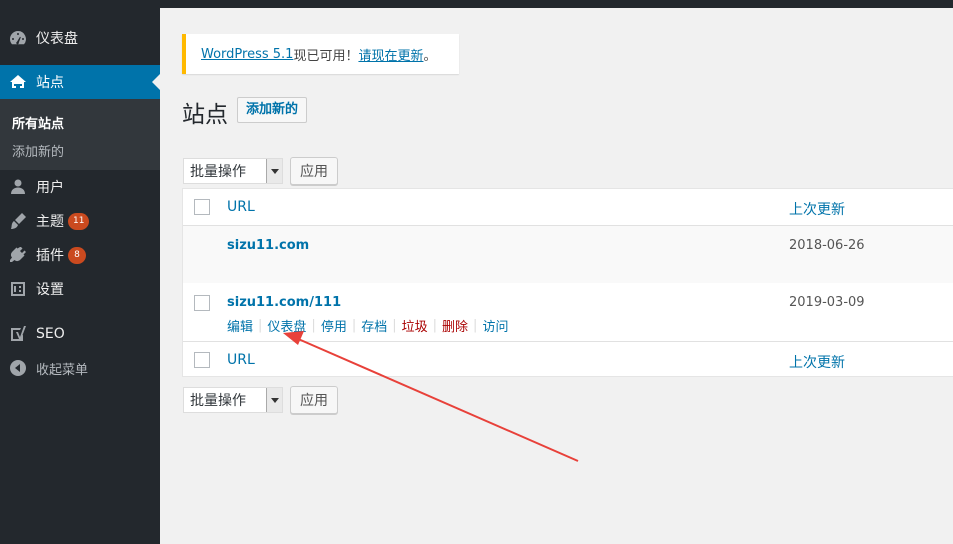  I want to click on site-url-link: sizu11.com/111, so click(284, 302).